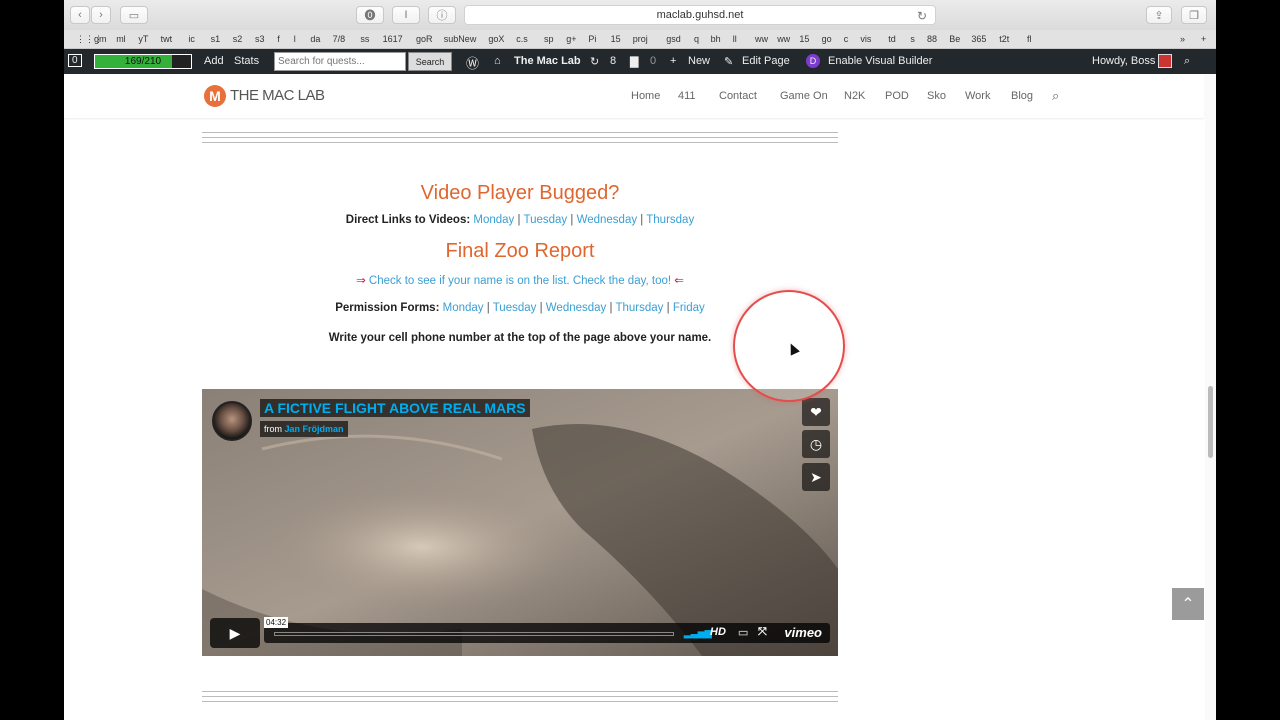  Describe the element at coordinates (406, 15) in the screenshot. I see `instapaper-button: I` at that location.